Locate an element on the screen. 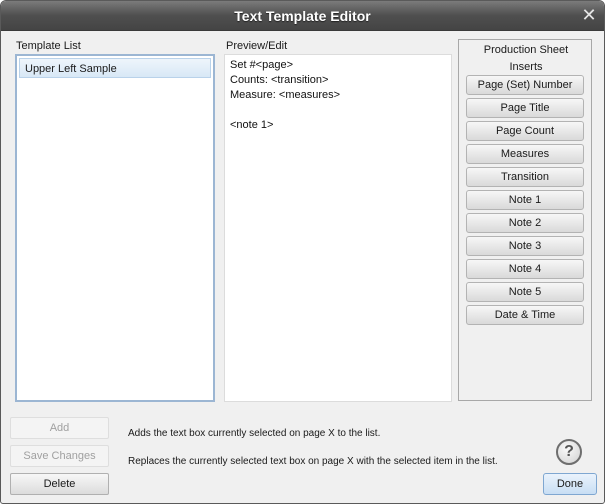 The image size is (605, 504). insert-measures-button: Measures is located at coordinates (525, 154).